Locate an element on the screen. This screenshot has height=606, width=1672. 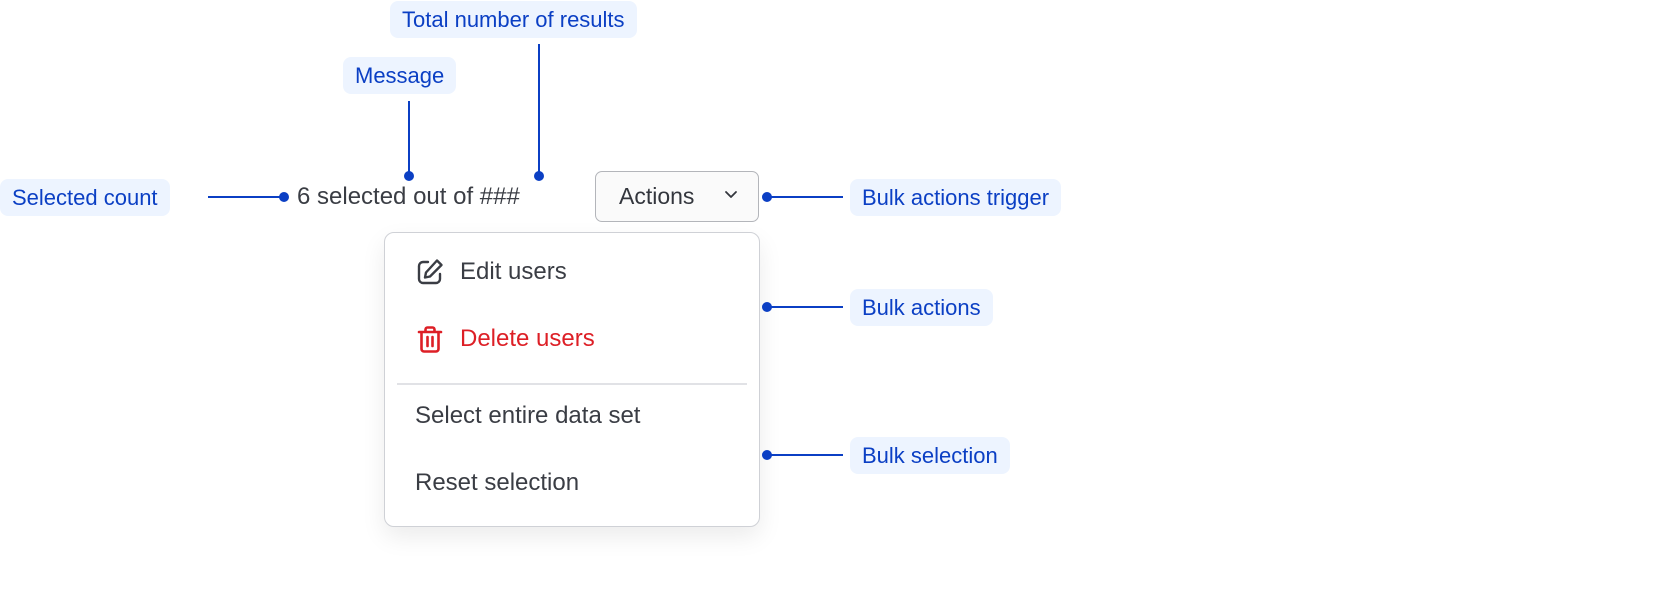
menu-item-label: Edit users is located at coordinates (513, 271).